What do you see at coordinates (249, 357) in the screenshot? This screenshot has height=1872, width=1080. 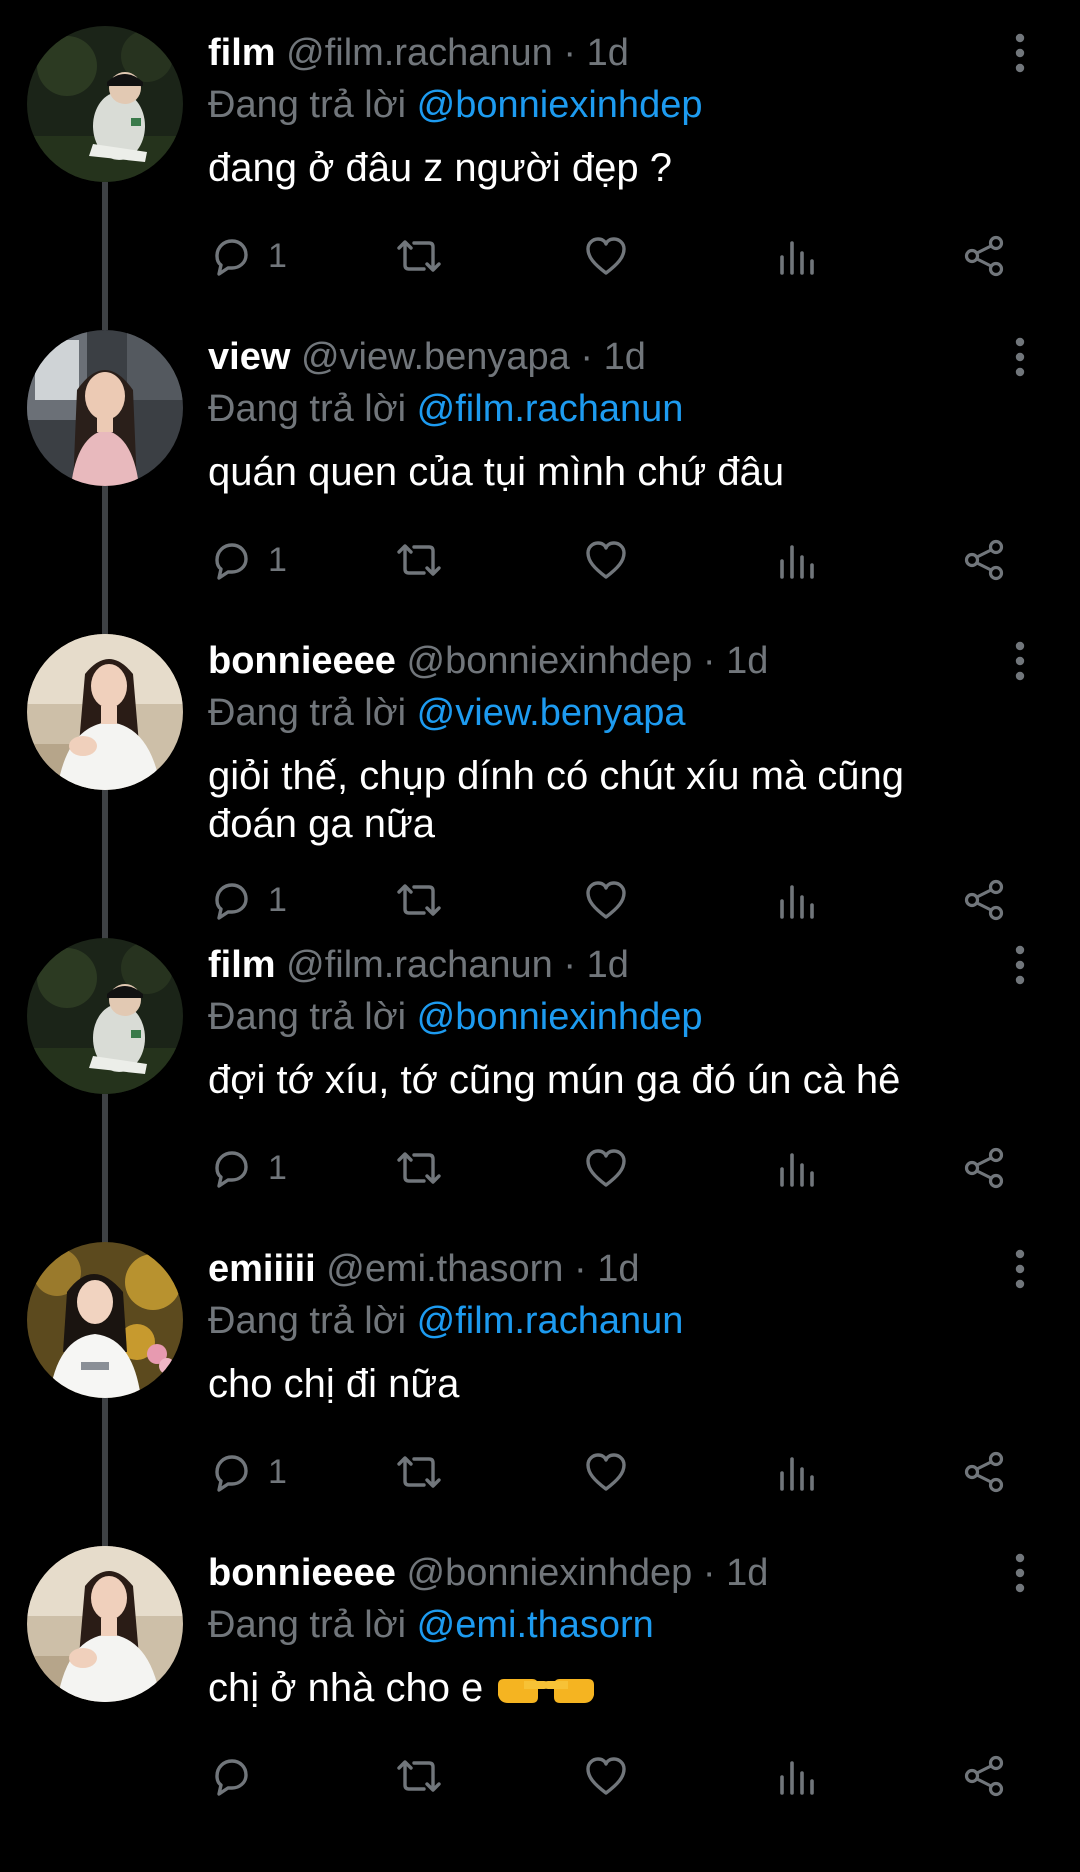 I see `display-name: view` at bounding box center [249, 357].